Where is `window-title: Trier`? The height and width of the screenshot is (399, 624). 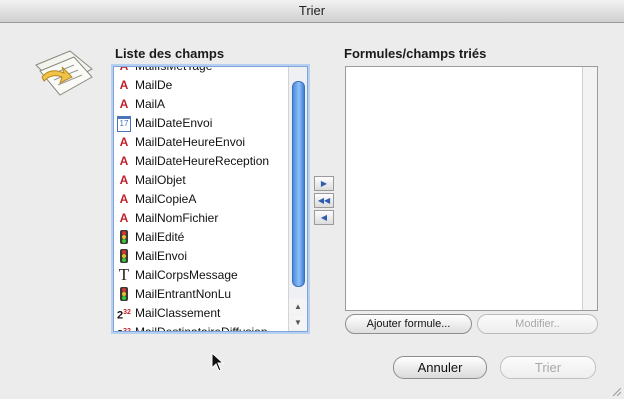 window-title: Trier is located at coordinates (312, 10).